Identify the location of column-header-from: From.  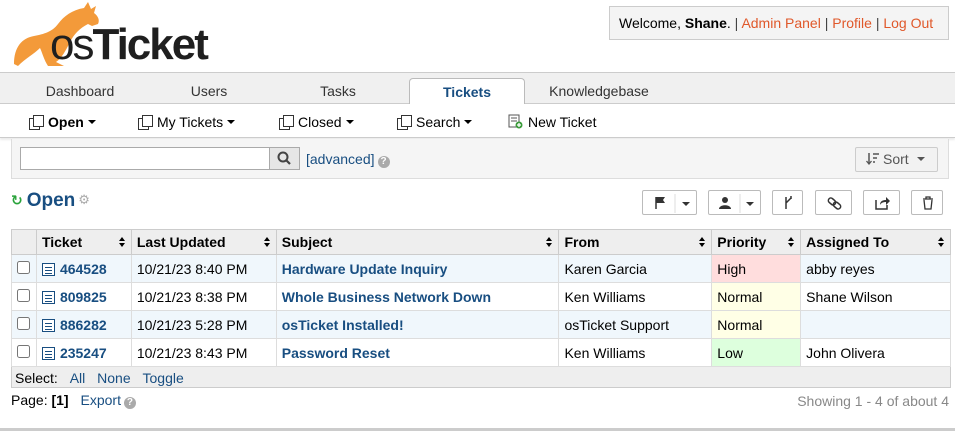
(635, 242).